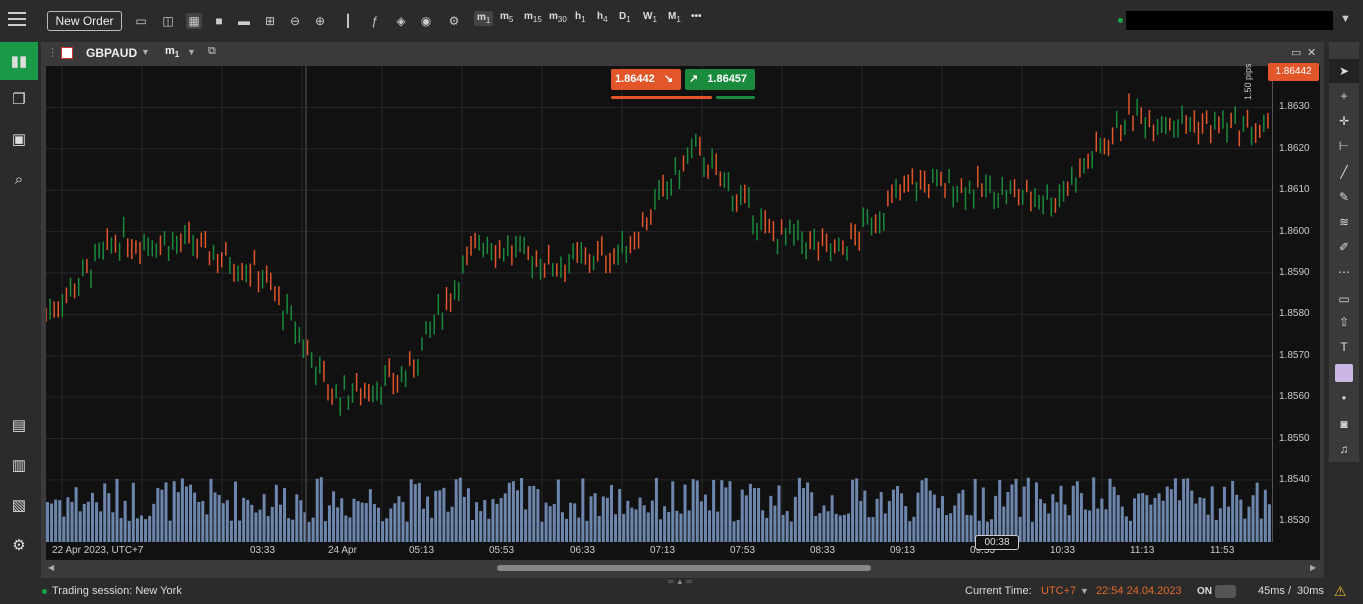 This screenshot has height=604, width=1363. Describe the element at coordinates (1294, 231) in the screenshot. I see `y-tick-label: 1.8600` at that location.